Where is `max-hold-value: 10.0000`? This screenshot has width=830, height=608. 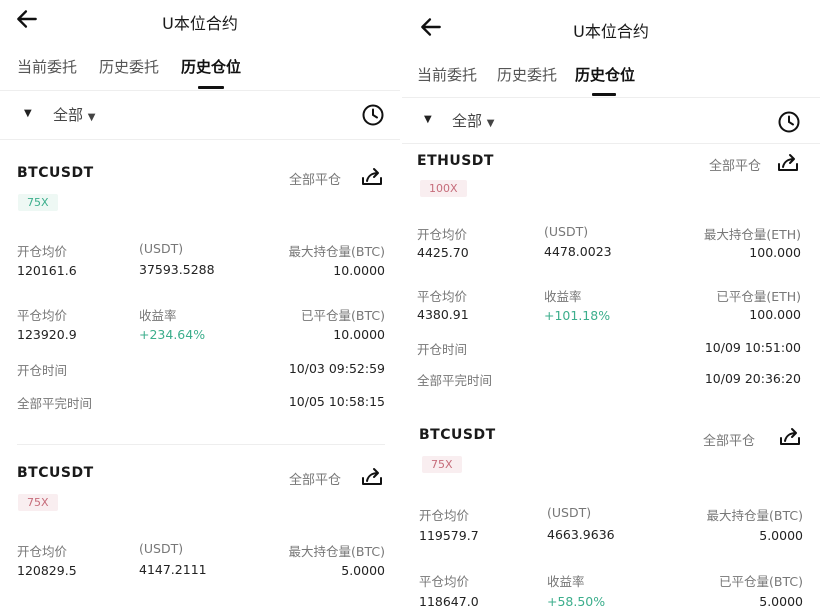
max-hold-value: 10.0000 is located at coordinates (359, 270).